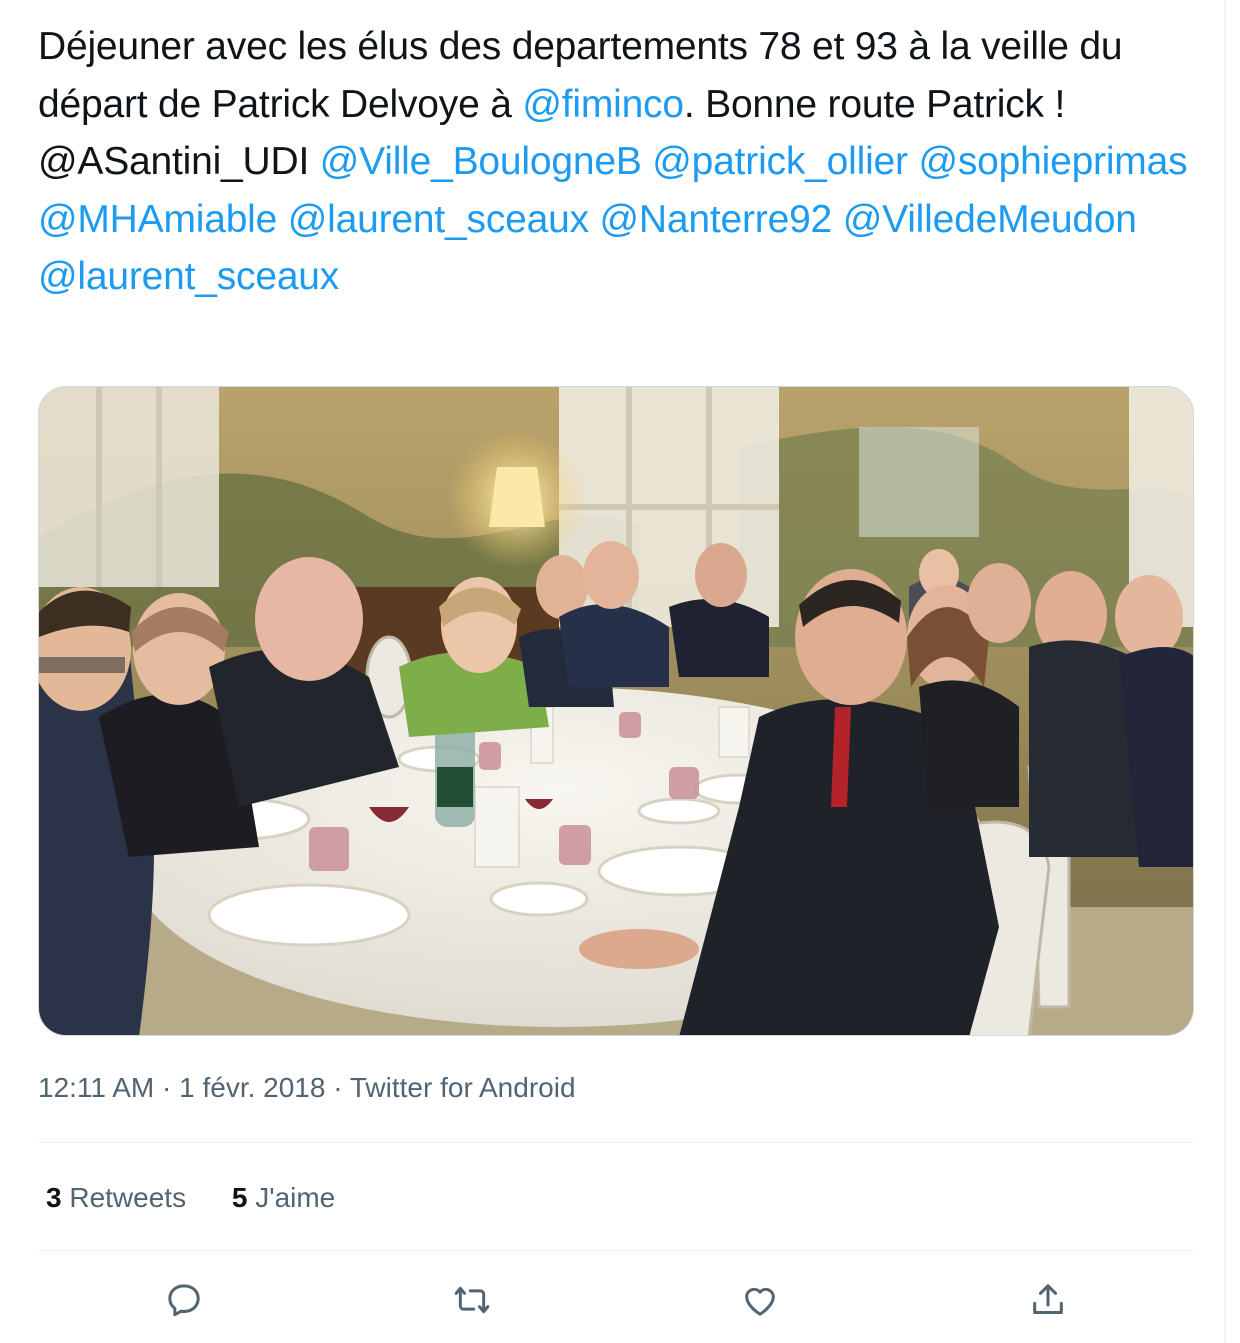 Image resolution: width=1240 pixels, height=1343 pixels. I want to click on retweet-button, so click(472, 1300).